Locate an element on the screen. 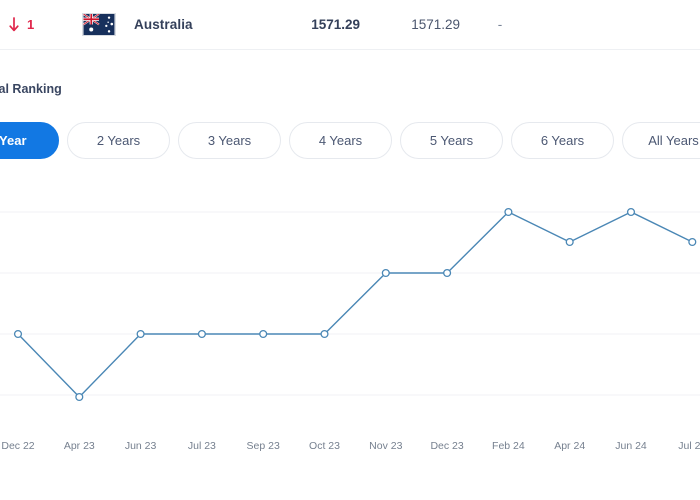  x-axis-tick-label: Apr 23 is located at coordinates (79, 446).